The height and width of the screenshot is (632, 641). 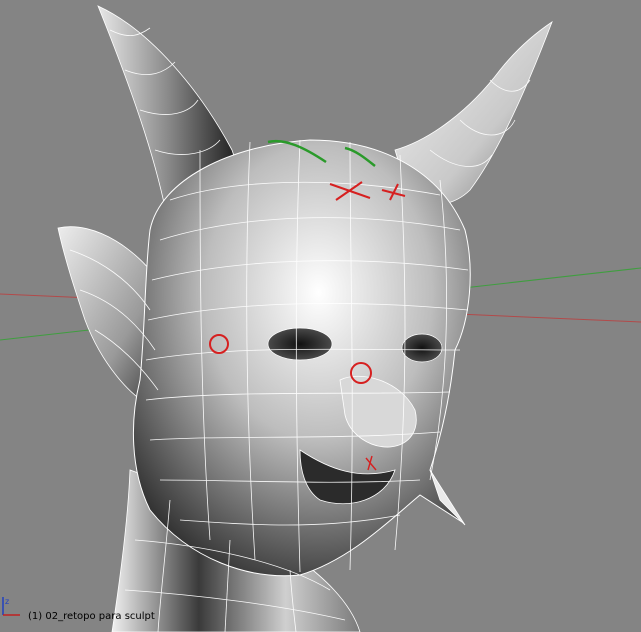 What do you see at coordinates (300, 344) in the screenshot?
I see `left-eye-socket` at bounding box center [300, 344].